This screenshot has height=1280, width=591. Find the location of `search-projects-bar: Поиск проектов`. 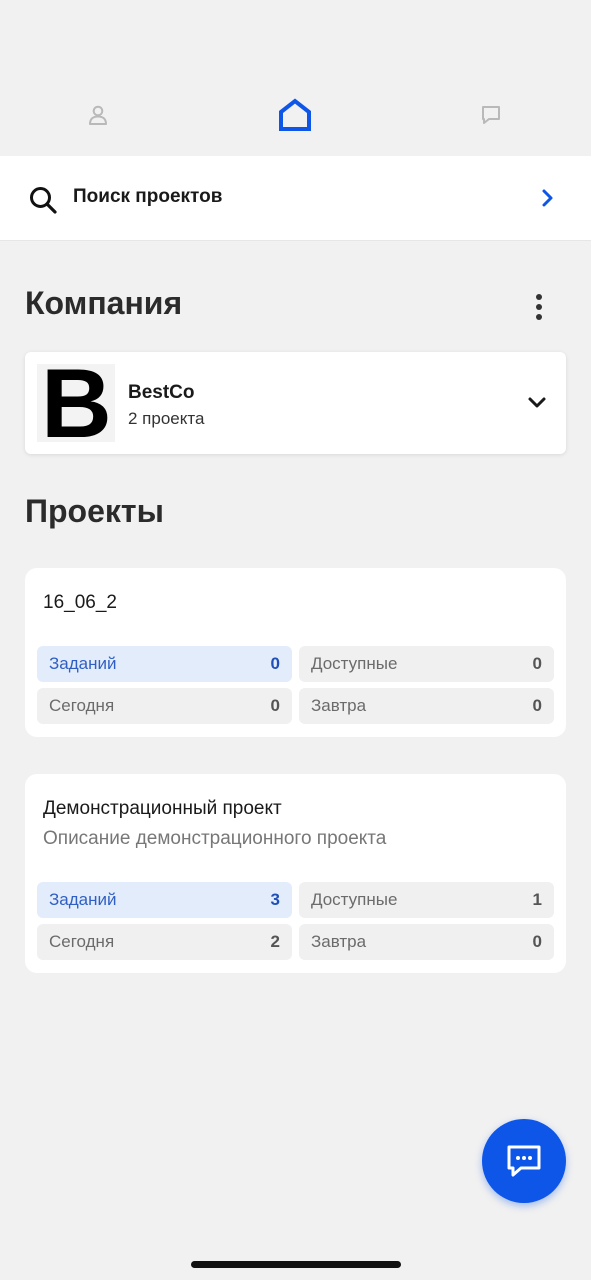

search-projects-bar: Поиск проектов is located at coordinates (295, 198).